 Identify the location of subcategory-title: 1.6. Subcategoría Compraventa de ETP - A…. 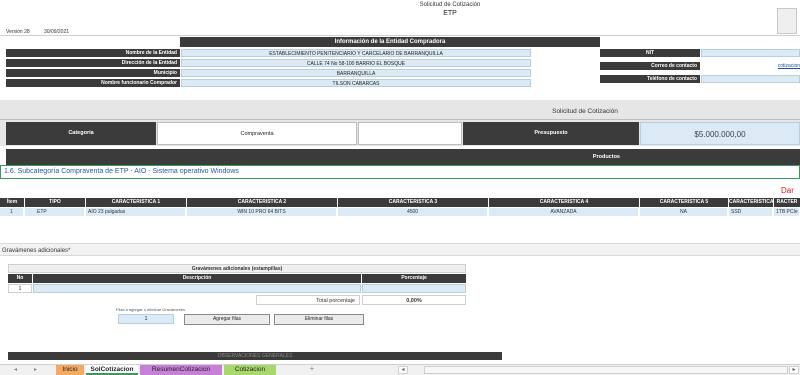
(121, 171).